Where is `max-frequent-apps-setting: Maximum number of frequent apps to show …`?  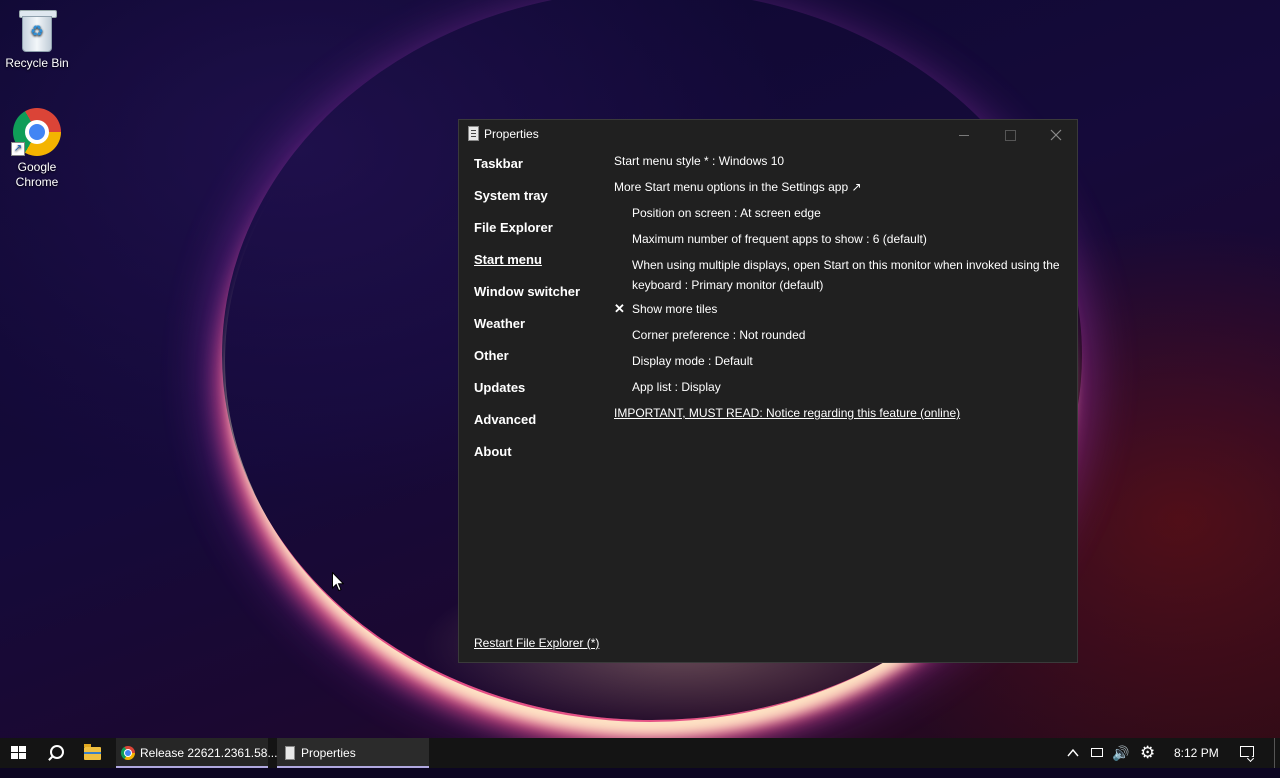 max-frequent-apps-setting: Maximum number of frequent apps to show … is located at coordinates (839, 244).